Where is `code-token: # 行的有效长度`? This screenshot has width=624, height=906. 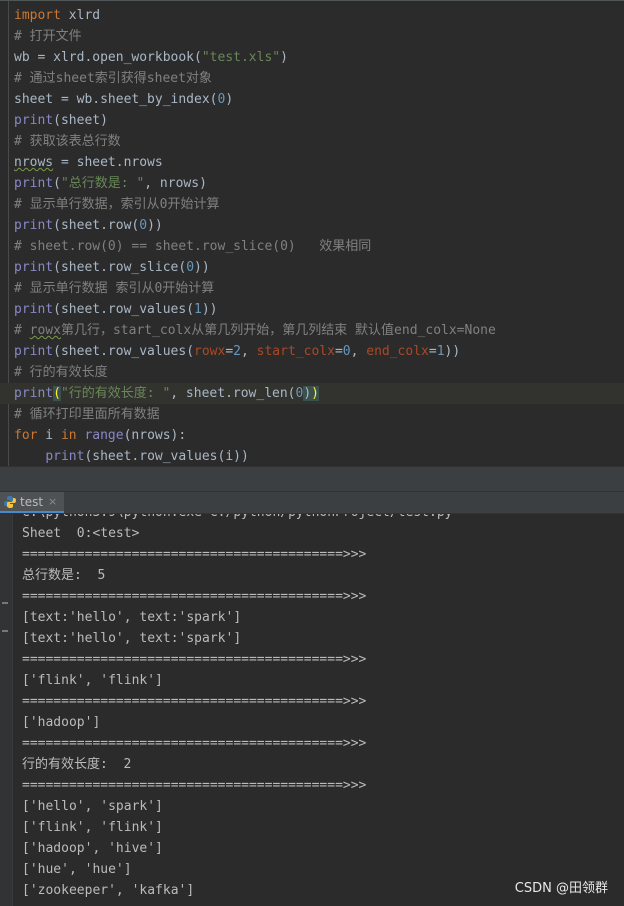
code-token: # 行的有效长度 is located at coordinates (61, 372).